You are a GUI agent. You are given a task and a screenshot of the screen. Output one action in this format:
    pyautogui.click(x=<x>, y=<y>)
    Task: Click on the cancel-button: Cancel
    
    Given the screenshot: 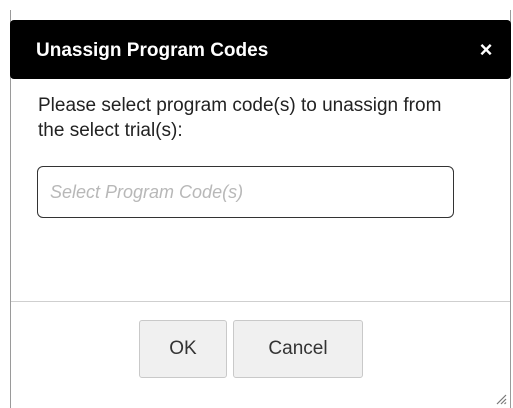 What is the action you would take?
    pyautogui.click(x=298, y=349)
    